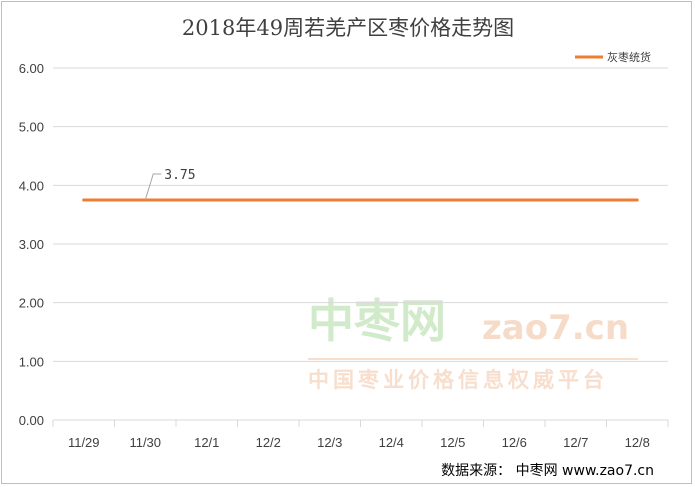  I want to click on watermark-tagline: 中国枣业价格信息权威平台, so click(458, 380).